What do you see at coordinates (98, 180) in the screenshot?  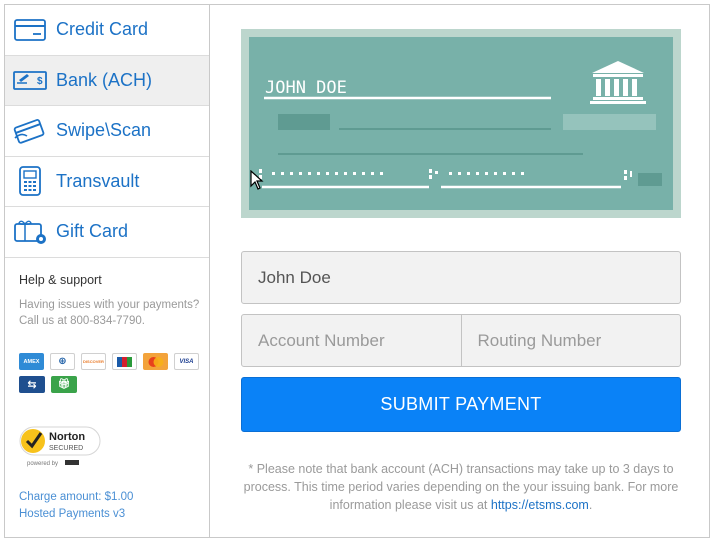 I see `sidebar-item-label: Transvault` at bounding box center [98, 180].